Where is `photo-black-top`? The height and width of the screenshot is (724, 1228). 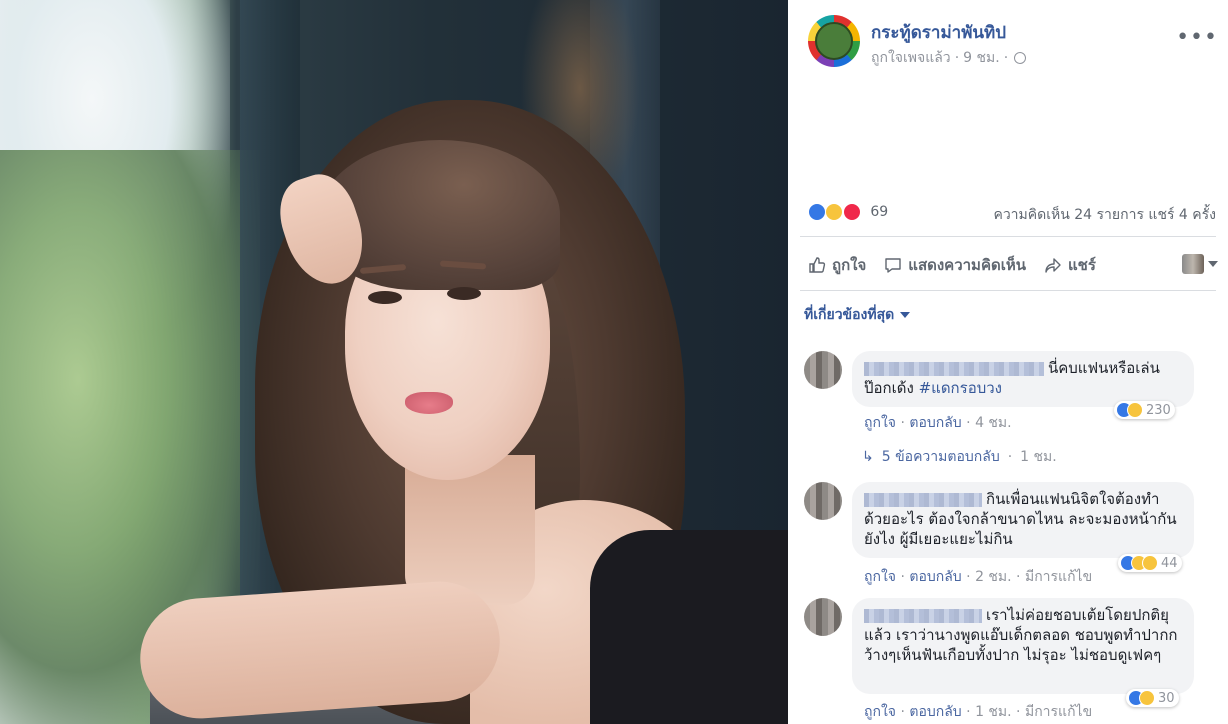
photo-black-top is located at coordinates (689, 627).